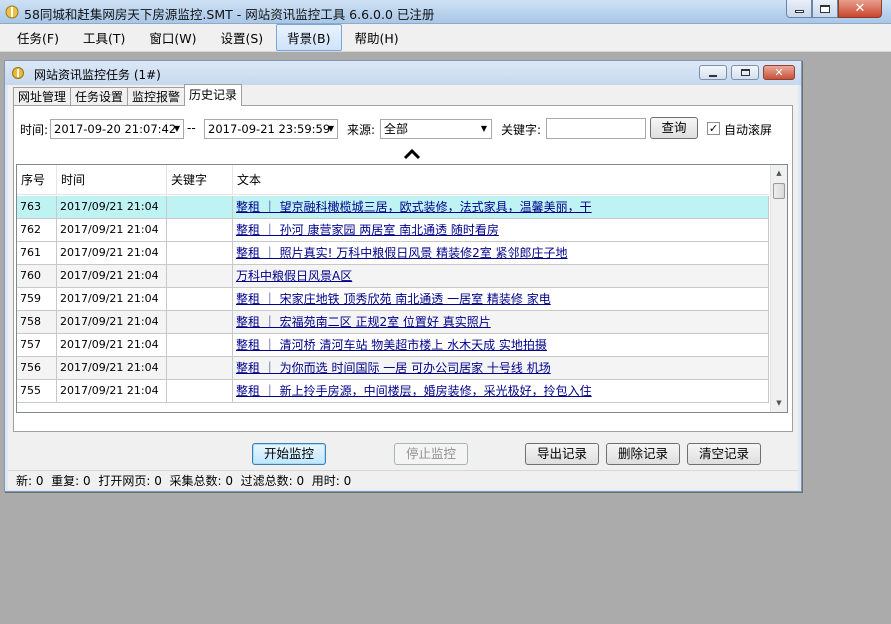  I want to click on scroll-thumb, so click(779, 191).